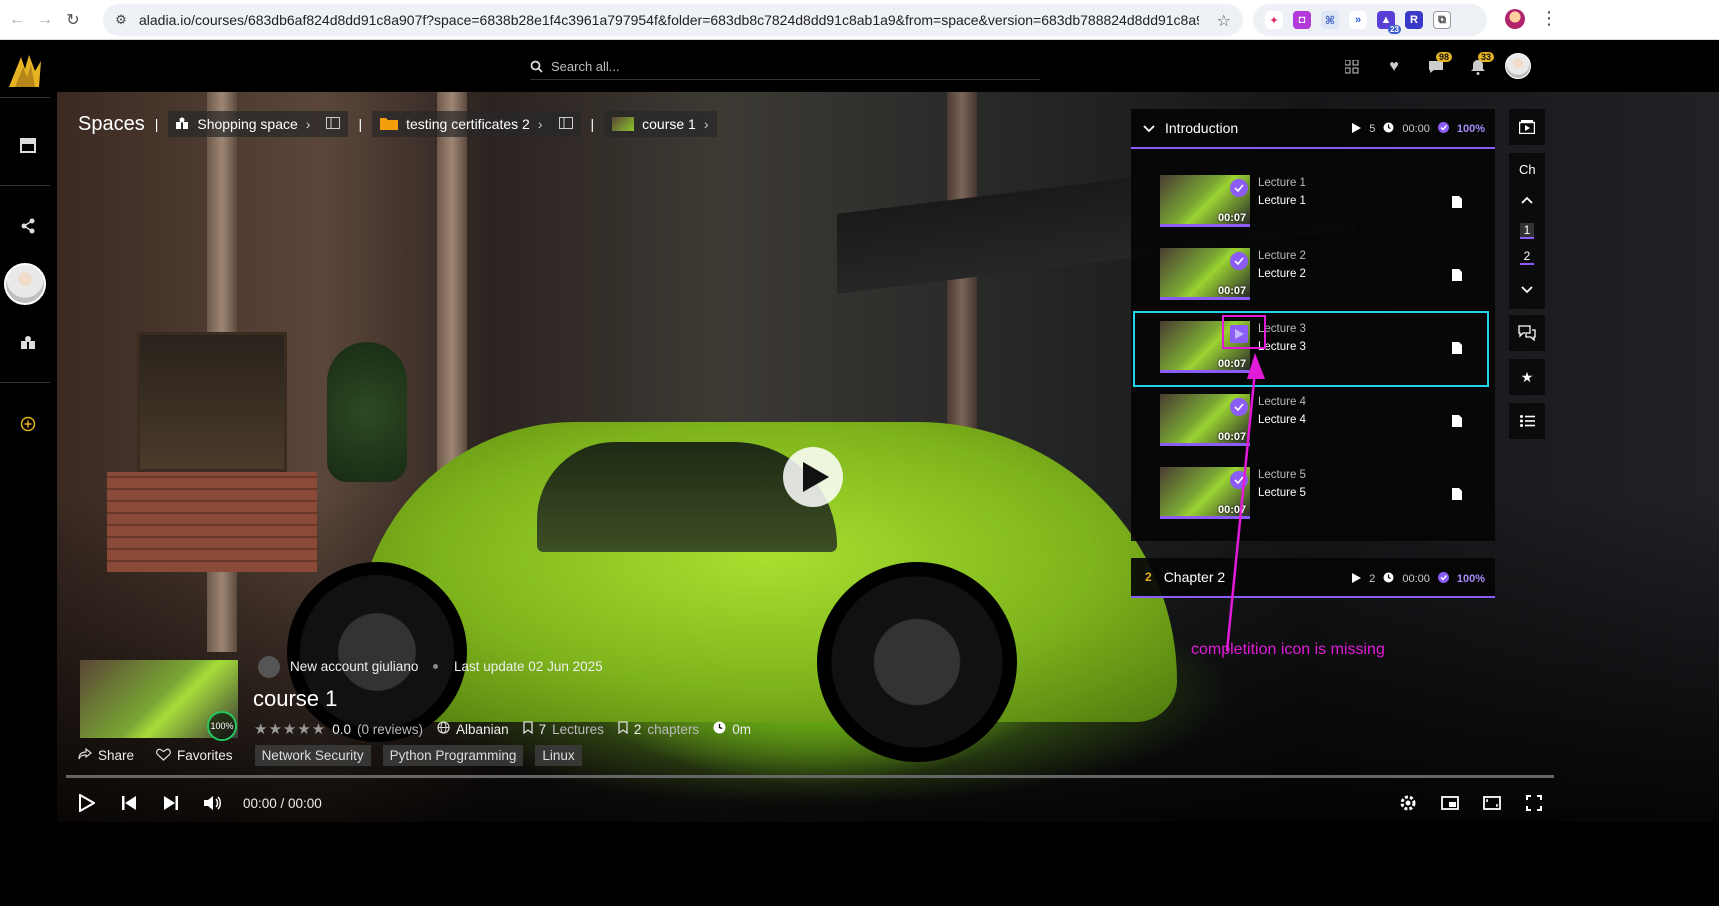  What do you see at coordinates (1527, 421) in the screenshot?
I see `list-icon` at bounding box center [1527, 421].